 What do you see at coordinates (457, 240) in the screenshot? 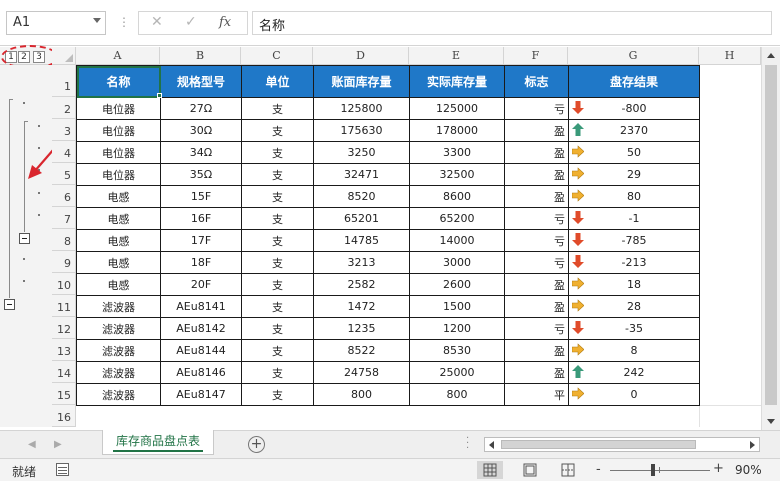
I see `cell-actual-stock: 14000` at bounding box center [457, 240].